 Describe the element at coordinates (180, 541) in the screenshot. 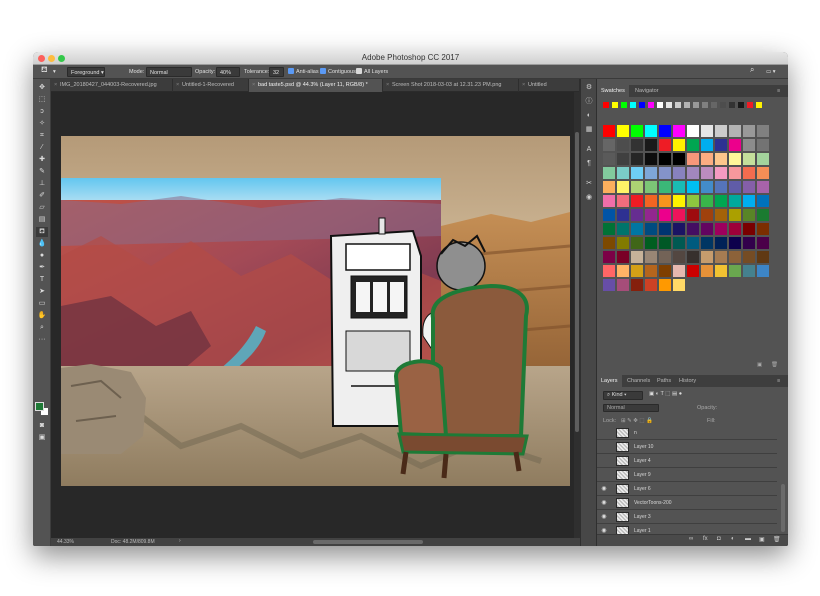

I see `status-menu-chevron-icon: ›` at that location.